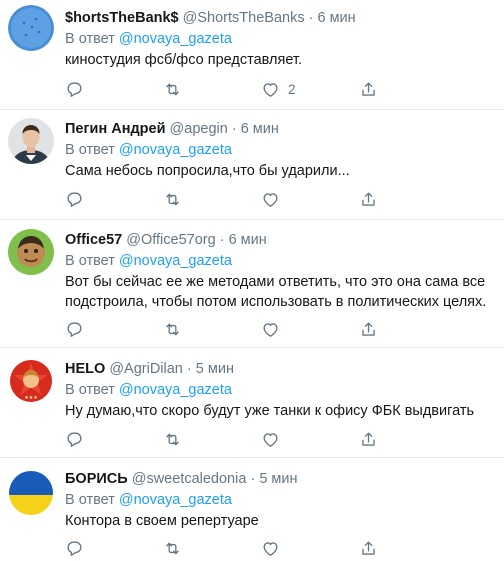 The width and height of the screenshot is (504, 561). What do you see at coordinates (170, 240) in the screenshot?
I see `author-handle: @Office57org` at bounding box center [170, 240].